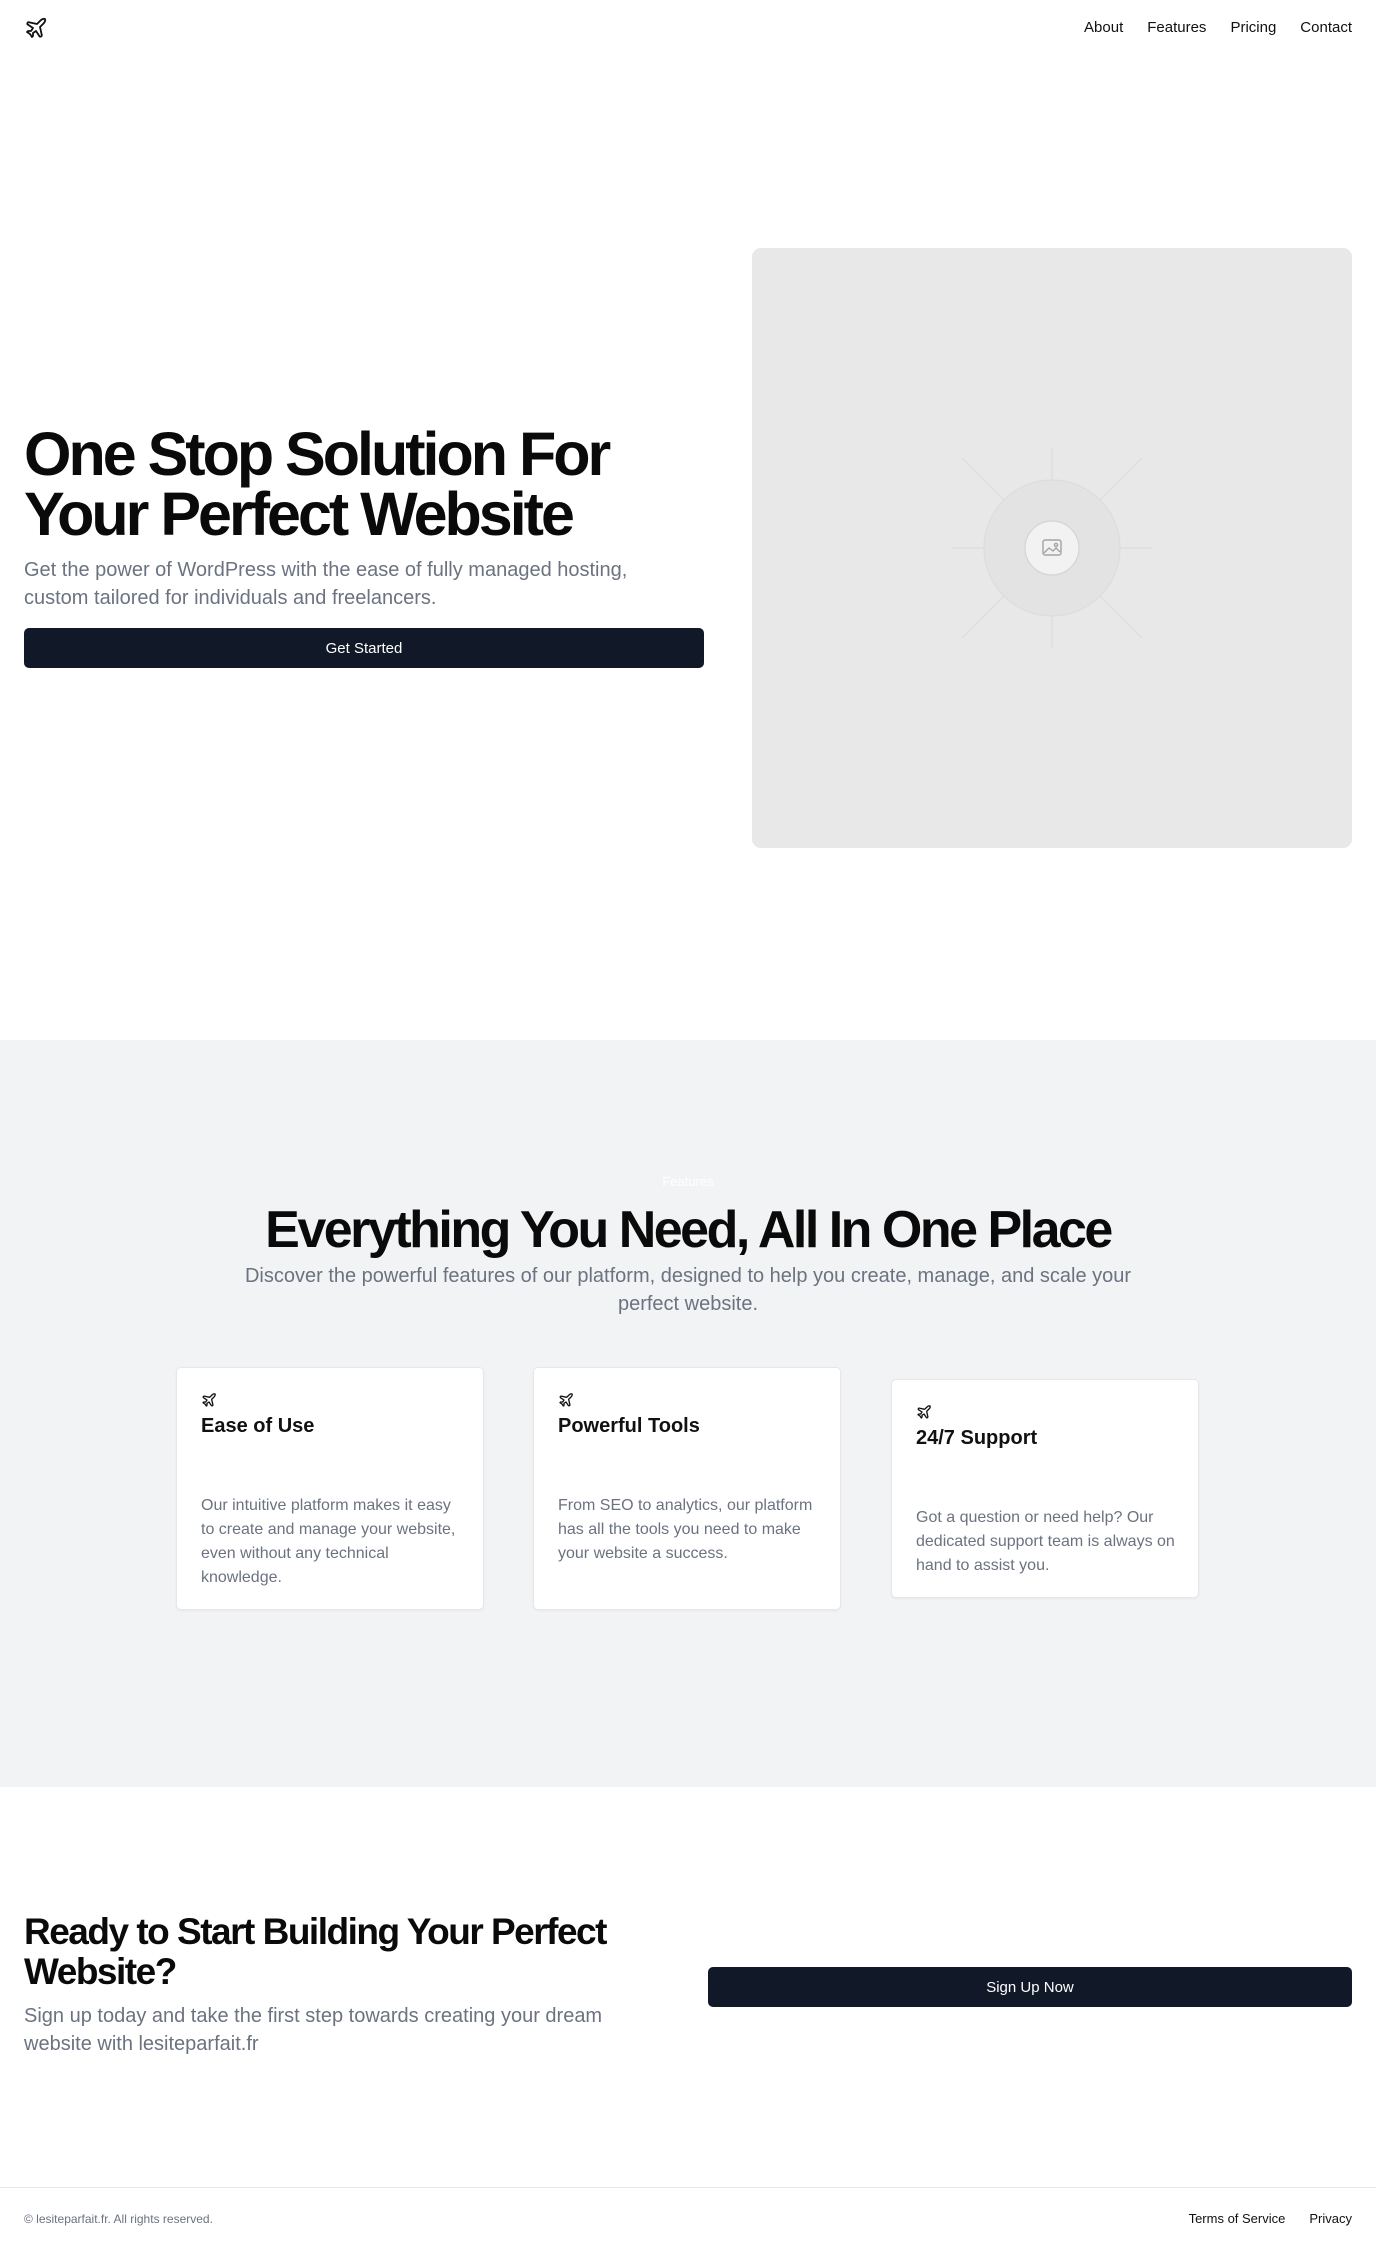 This screenshot has height=2251, width=1376. I want to click on get-started-button: Get Started, so click(364, 648).